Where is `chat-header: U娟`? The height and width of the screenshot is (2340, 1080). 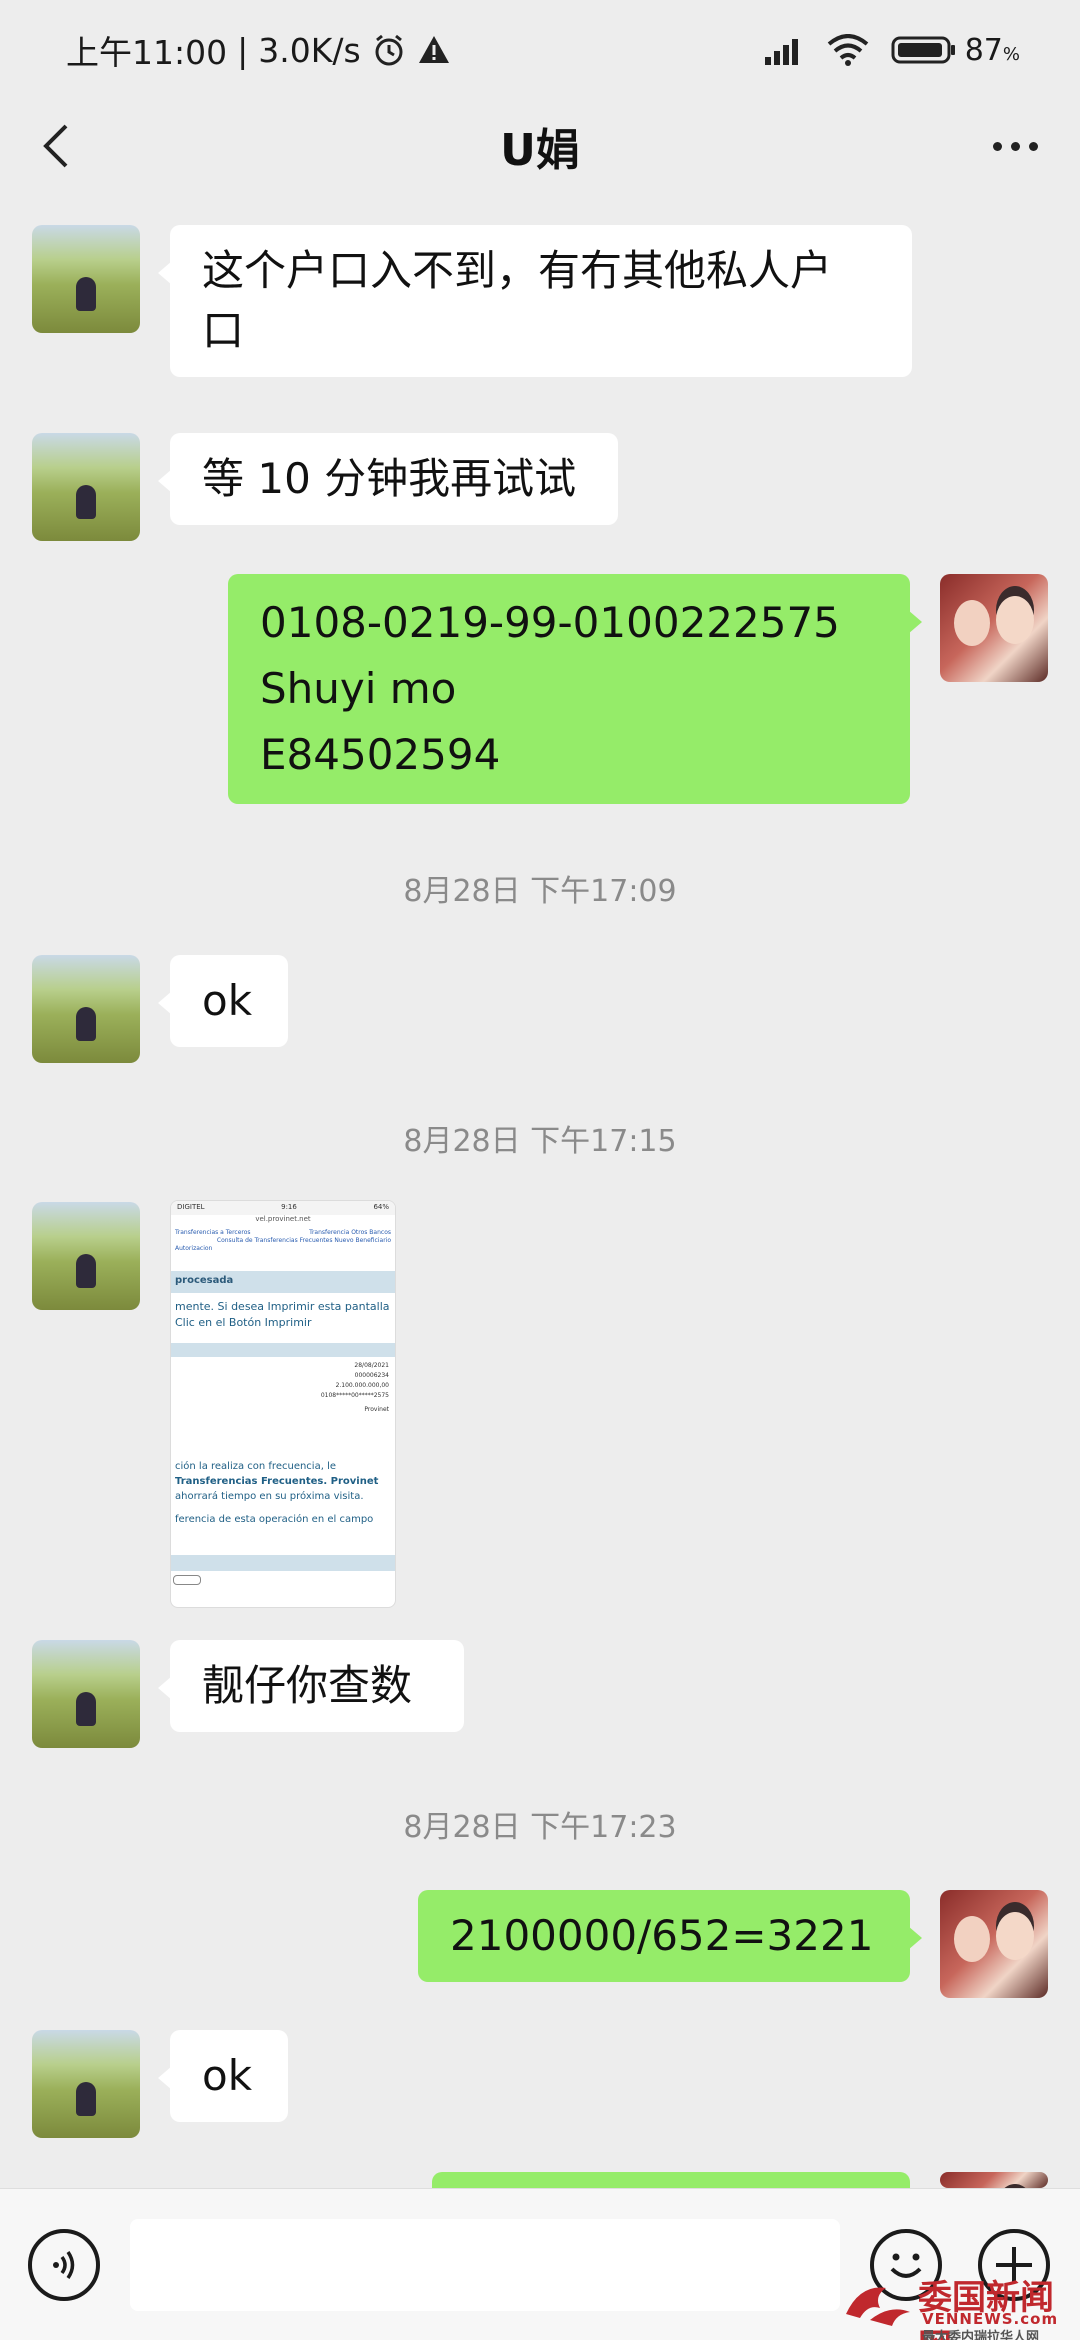 chat-header: U娟 is located at coordinates (540, 146).